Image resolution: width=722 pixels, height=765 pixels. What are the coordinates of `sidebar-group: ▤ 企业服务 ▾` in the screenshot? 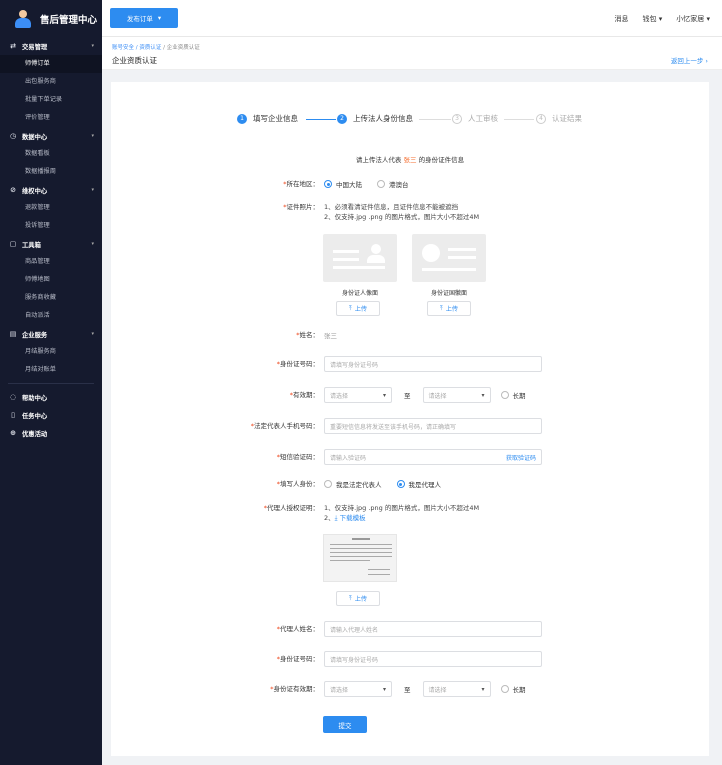 It's located at (51, 334).